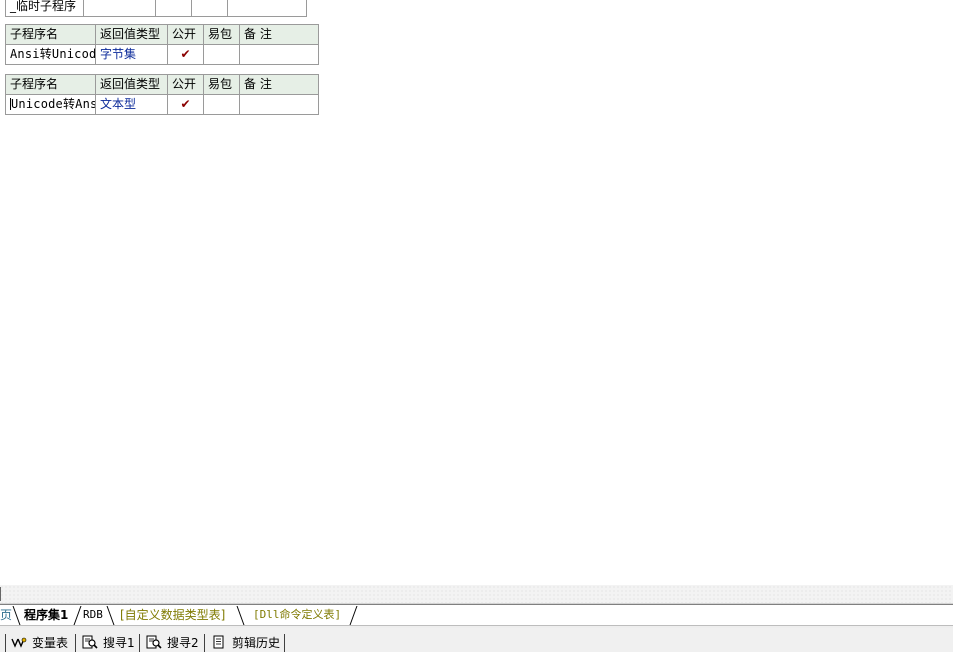 Image resolution: width=953 pixels, height=652 pixels. I want to click on table-row: Ansi转Unicode 字节集 ✔, so click(162, 54).